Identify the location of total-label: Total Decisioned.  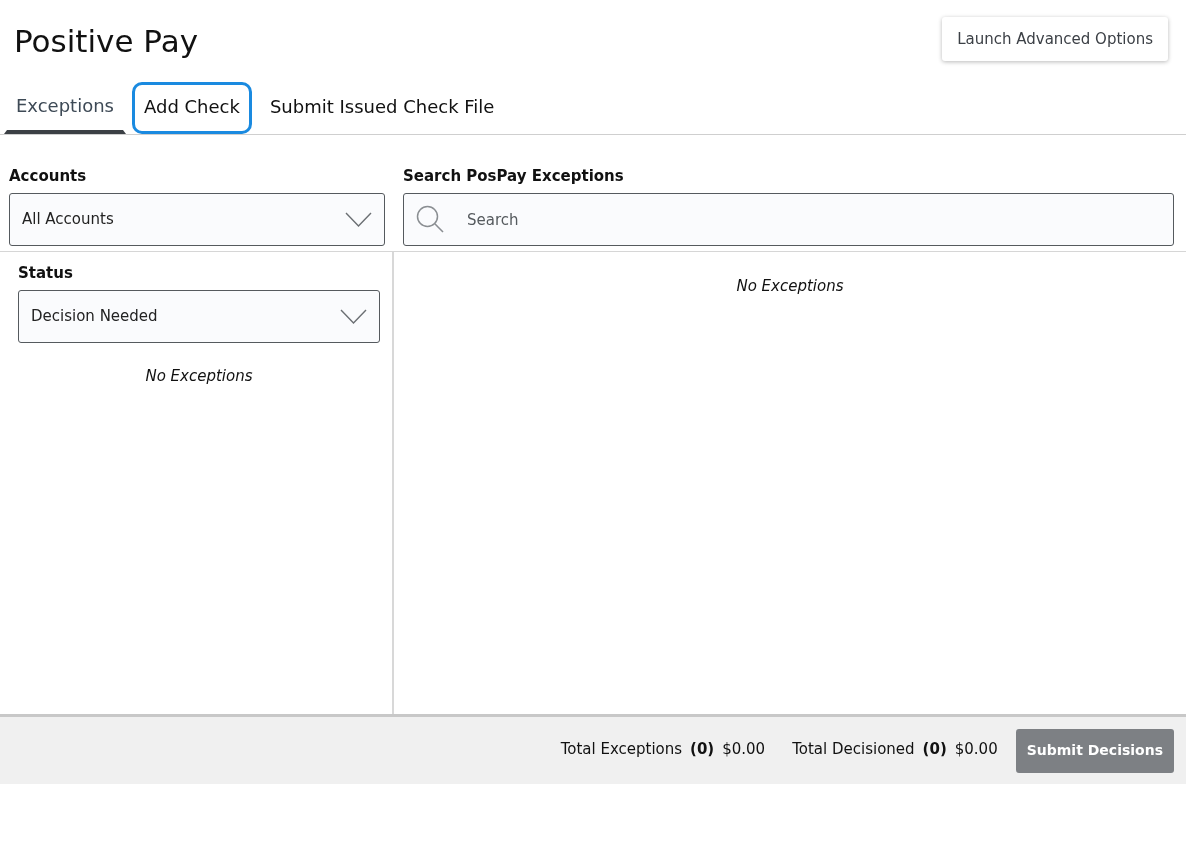
(853, 750).